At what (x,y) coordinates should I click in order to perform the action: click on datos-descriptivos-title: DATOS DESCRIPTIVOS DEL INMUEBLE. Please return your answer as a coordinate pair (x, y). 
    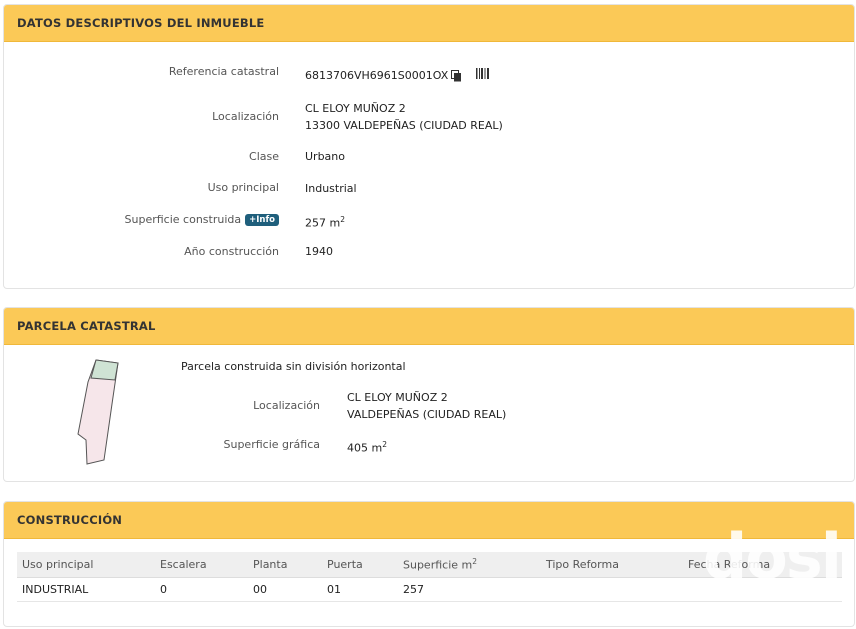
    Looking at the image, I should click on (141, 23).